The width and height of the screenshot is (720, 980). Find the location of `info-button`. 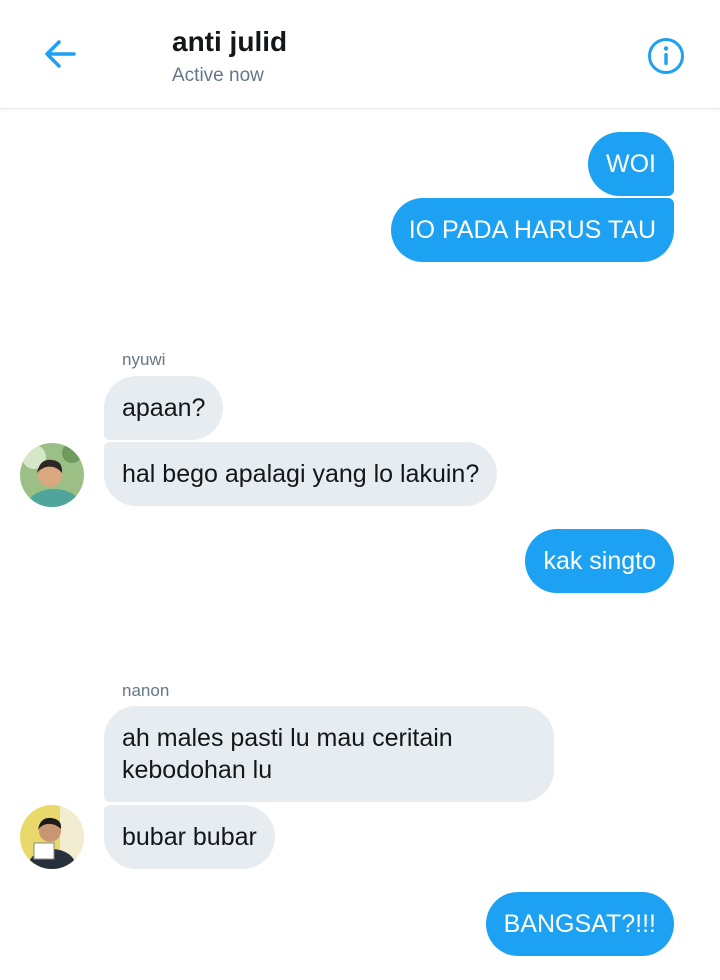

info-button is located at coordinates (666, 56).